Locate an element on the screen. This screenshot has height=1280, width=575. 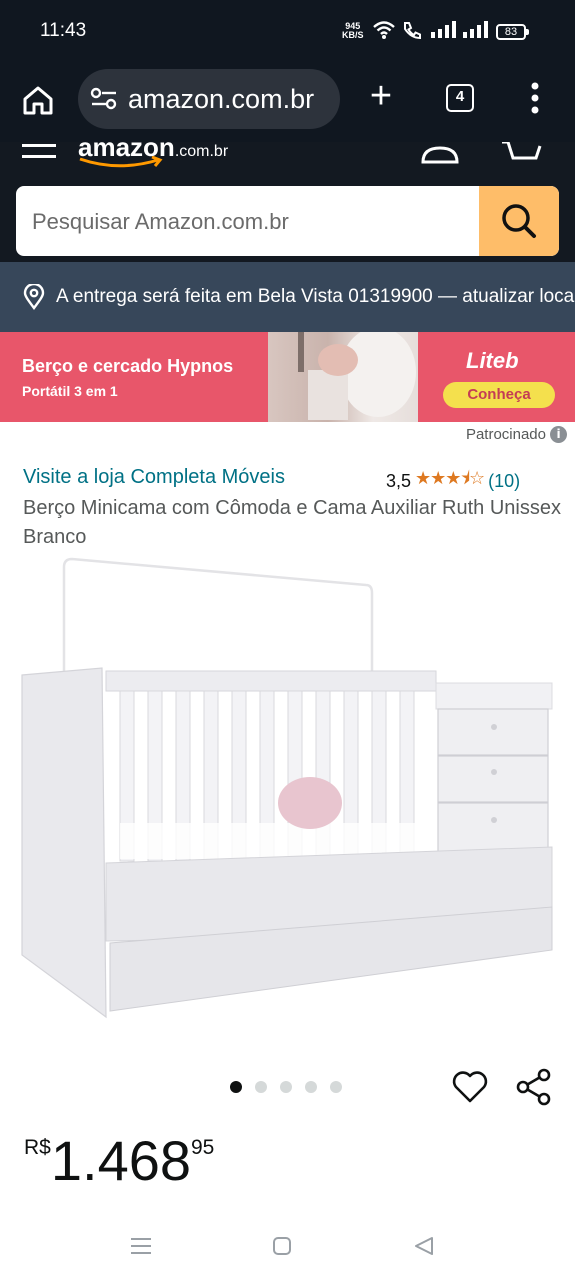
banner-title: Berço e cercado Hypnos is located at coordinates (128, 366).